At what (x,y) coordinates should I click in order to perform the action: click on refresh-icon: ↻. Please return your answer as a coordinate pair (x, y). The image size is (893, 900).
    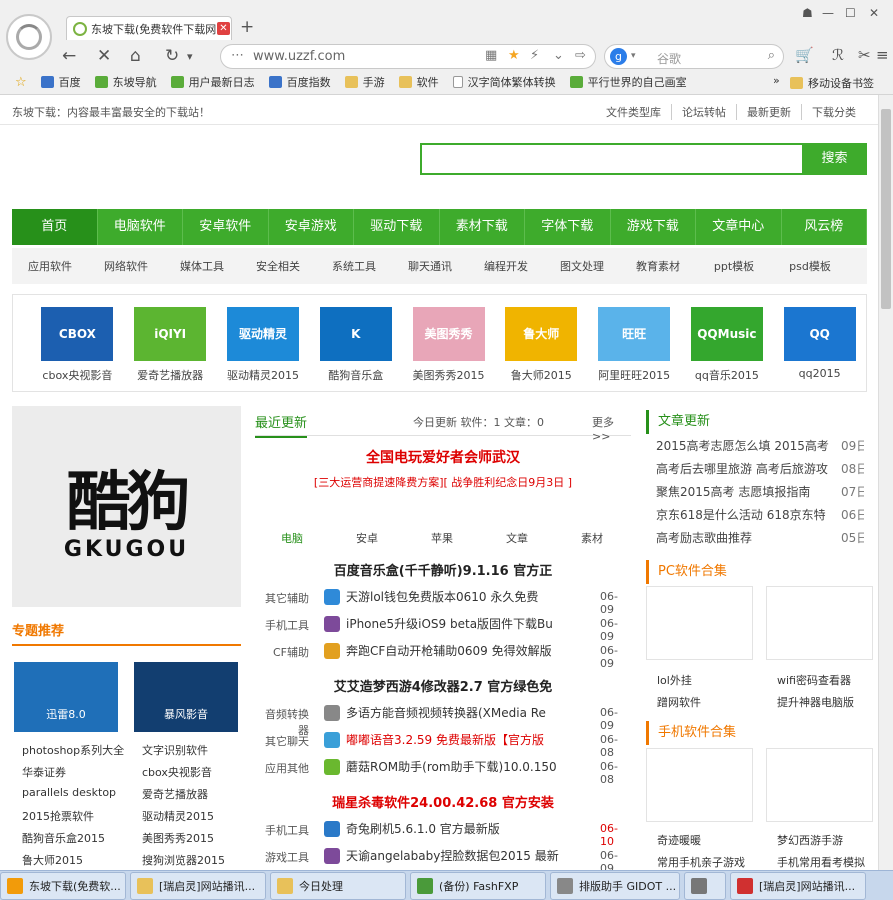
    Looking at the image, I should click on (172, 56).